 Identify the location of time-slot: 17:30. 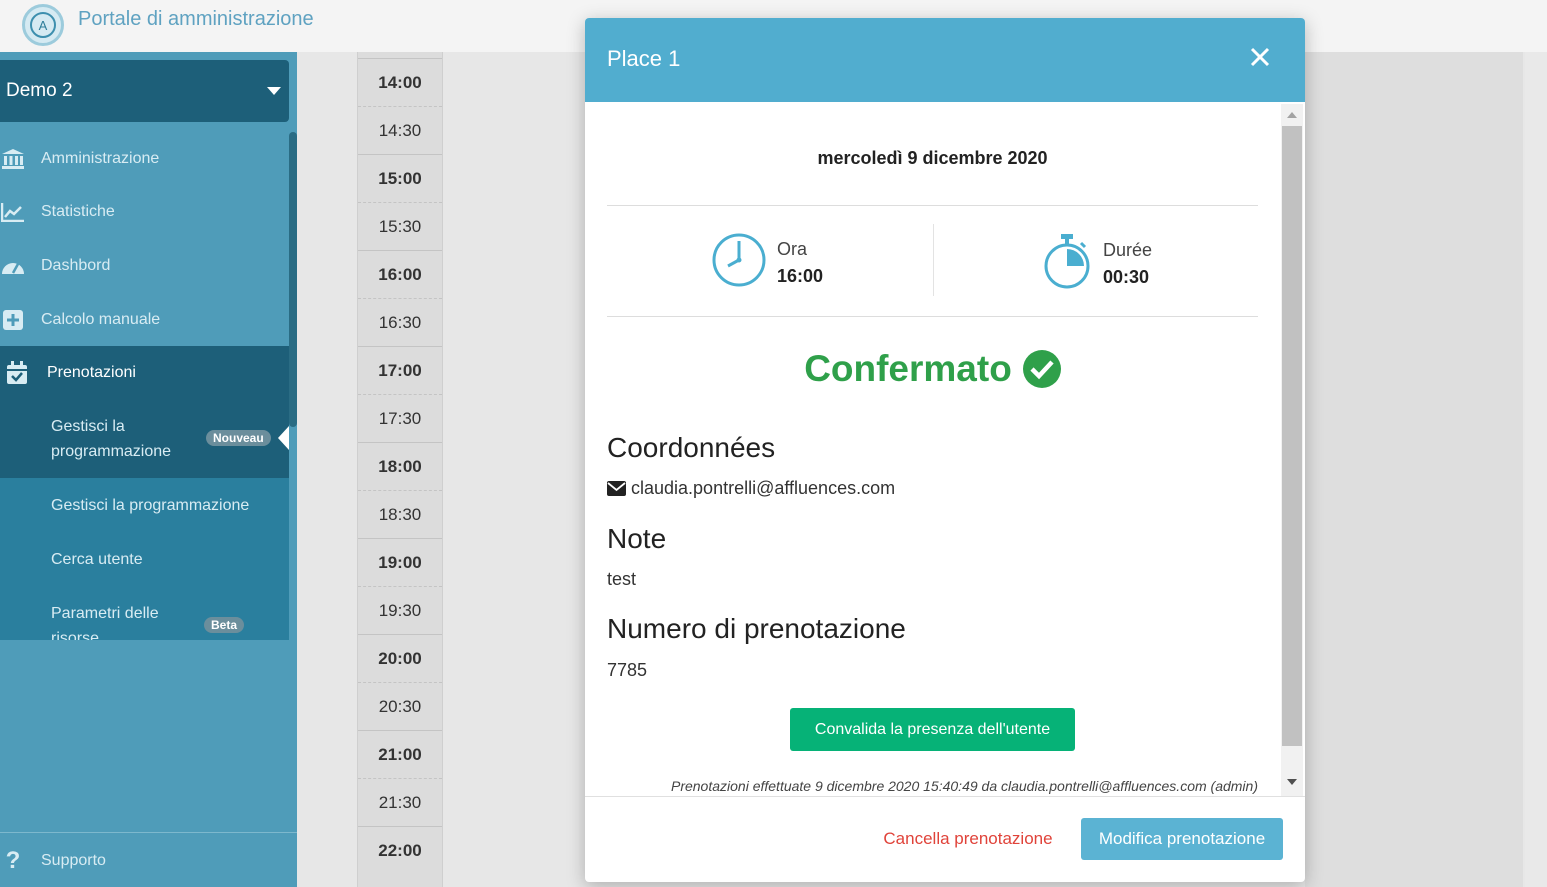
(400, 418).